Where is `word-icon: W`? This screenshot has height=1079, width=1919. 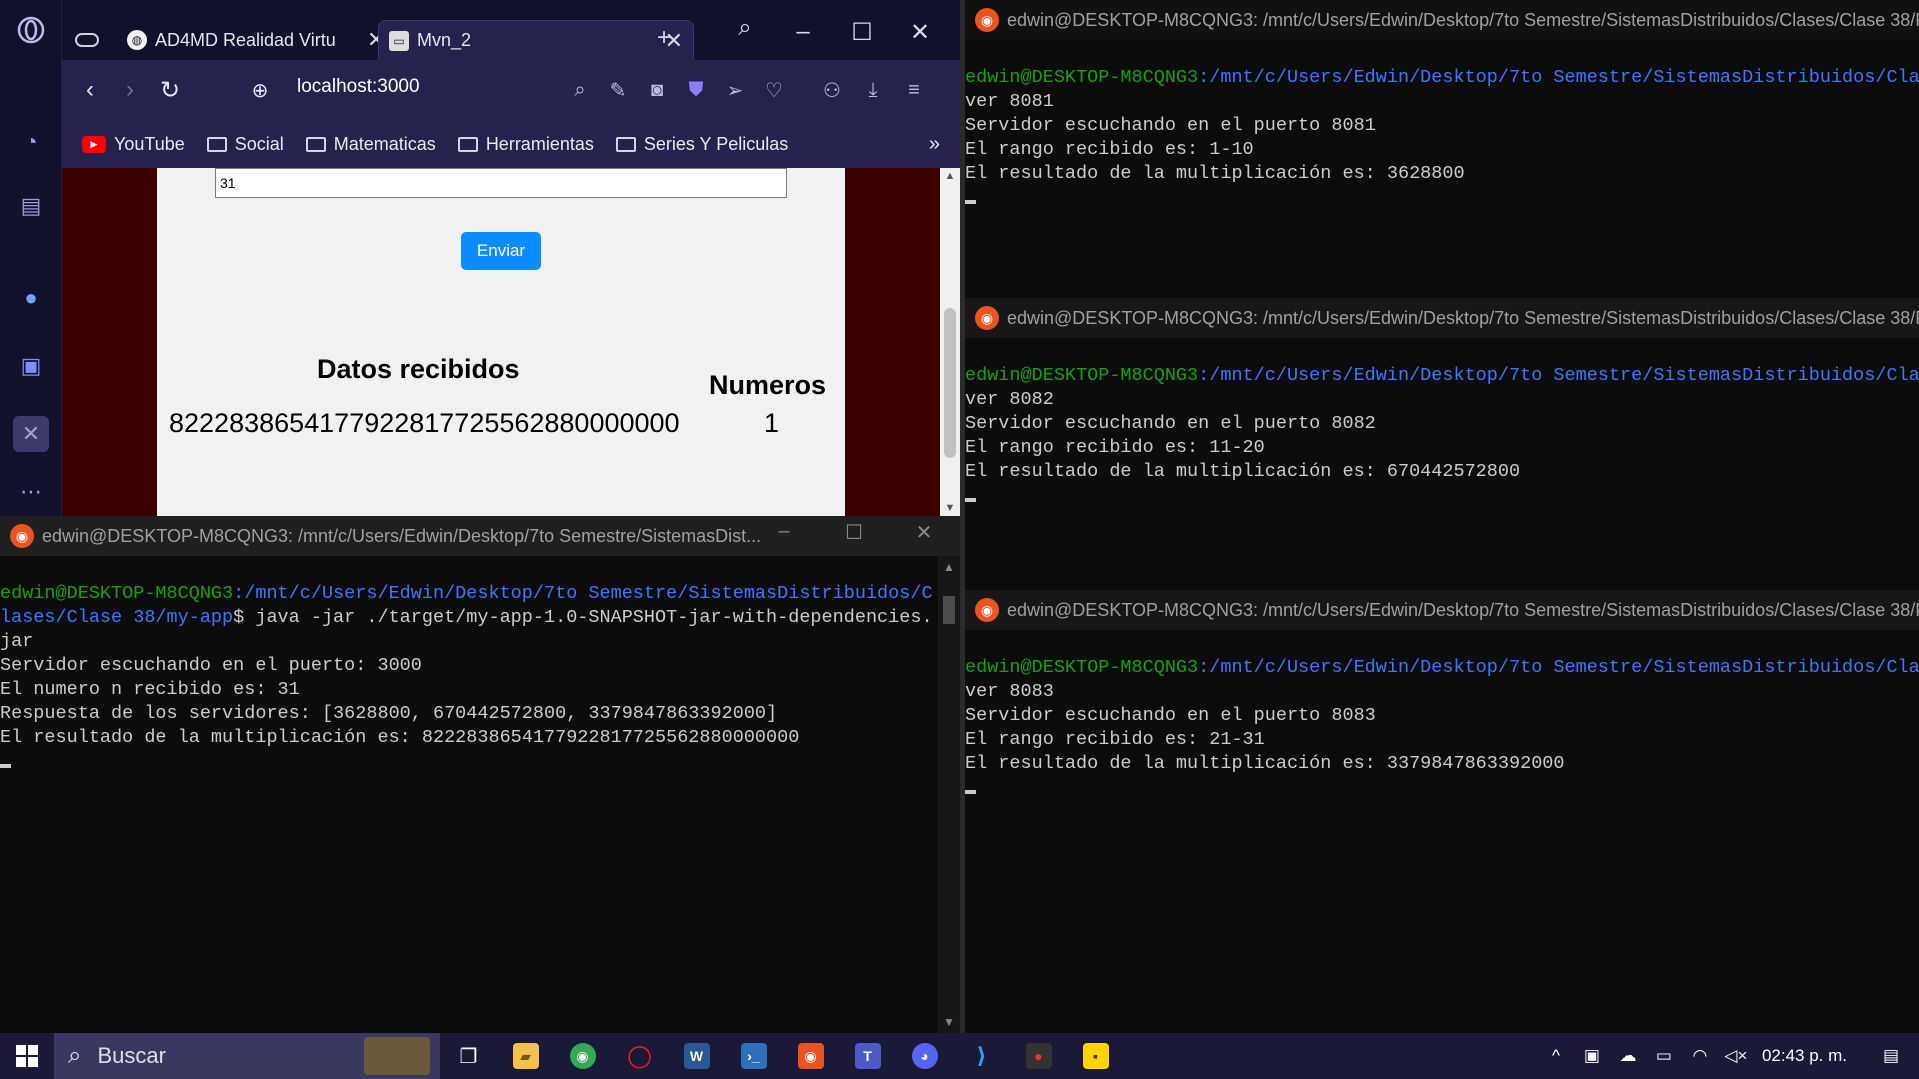
word-icon: W is located at coordinates (696, 1056).